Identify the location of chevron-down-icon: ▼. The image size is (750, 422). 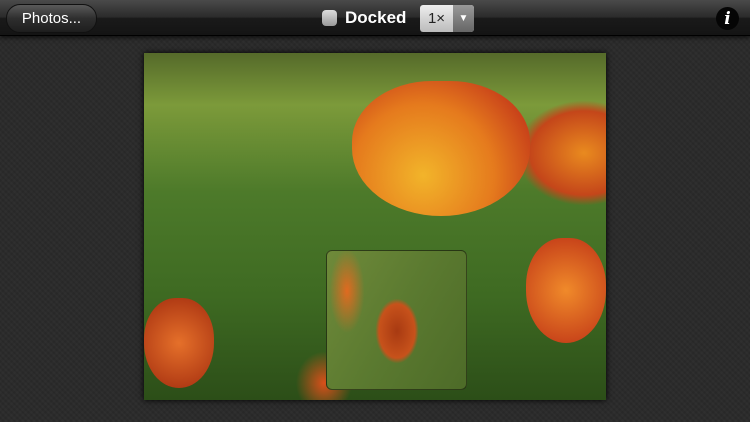
(463, 18).